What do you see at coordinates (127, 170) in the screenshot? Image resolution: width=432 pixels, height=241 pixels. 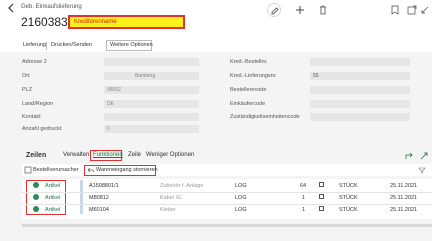 I see `wareneingang-stornieren-button: Wareneingang stornieren` at bounding box center [127, 170].